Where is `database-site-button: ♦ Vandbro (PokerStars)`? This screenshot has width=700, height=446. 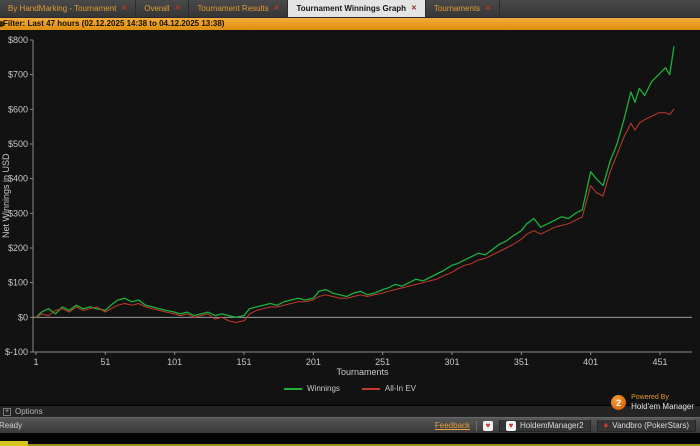 database-site-button: ♦ Vandbro (PokerStars) is located at coordinates (646, 425).